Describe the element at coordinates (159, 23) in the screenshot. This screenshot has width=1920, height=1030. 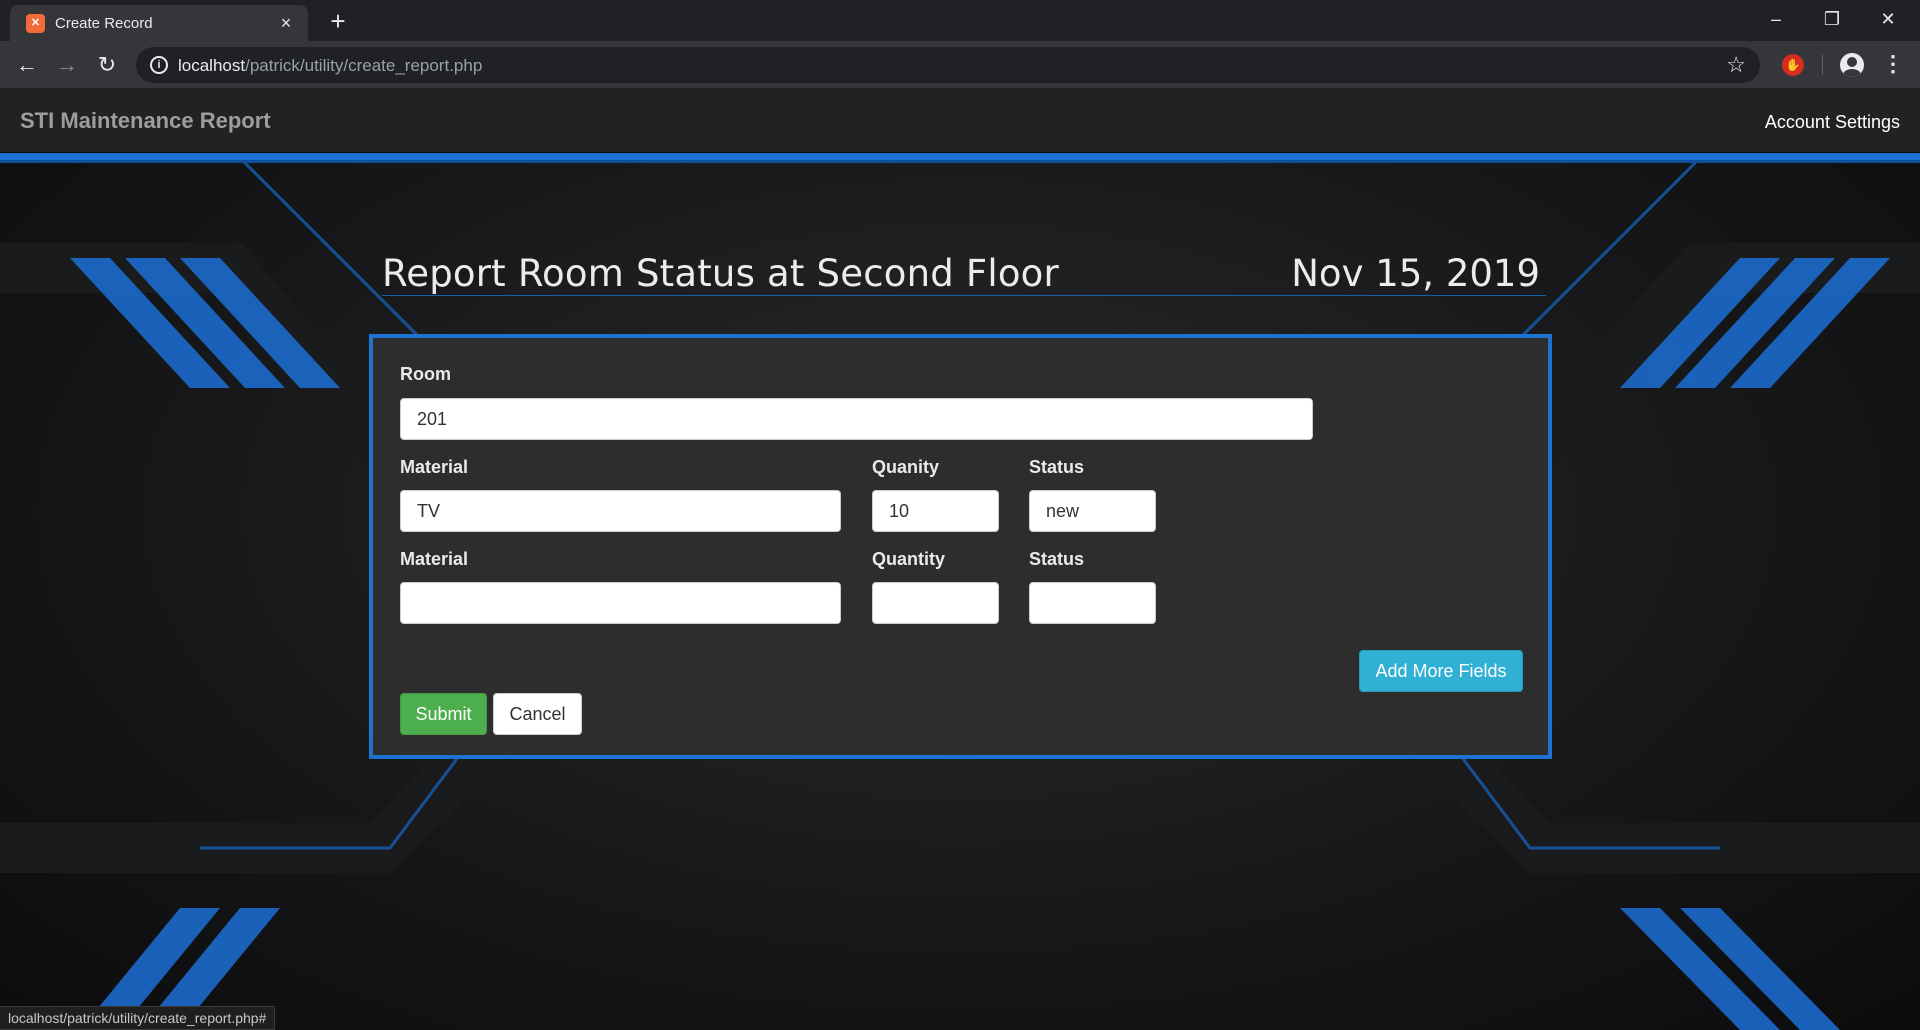
I see `browser-tab: ✕ Create Record ×` at that location.